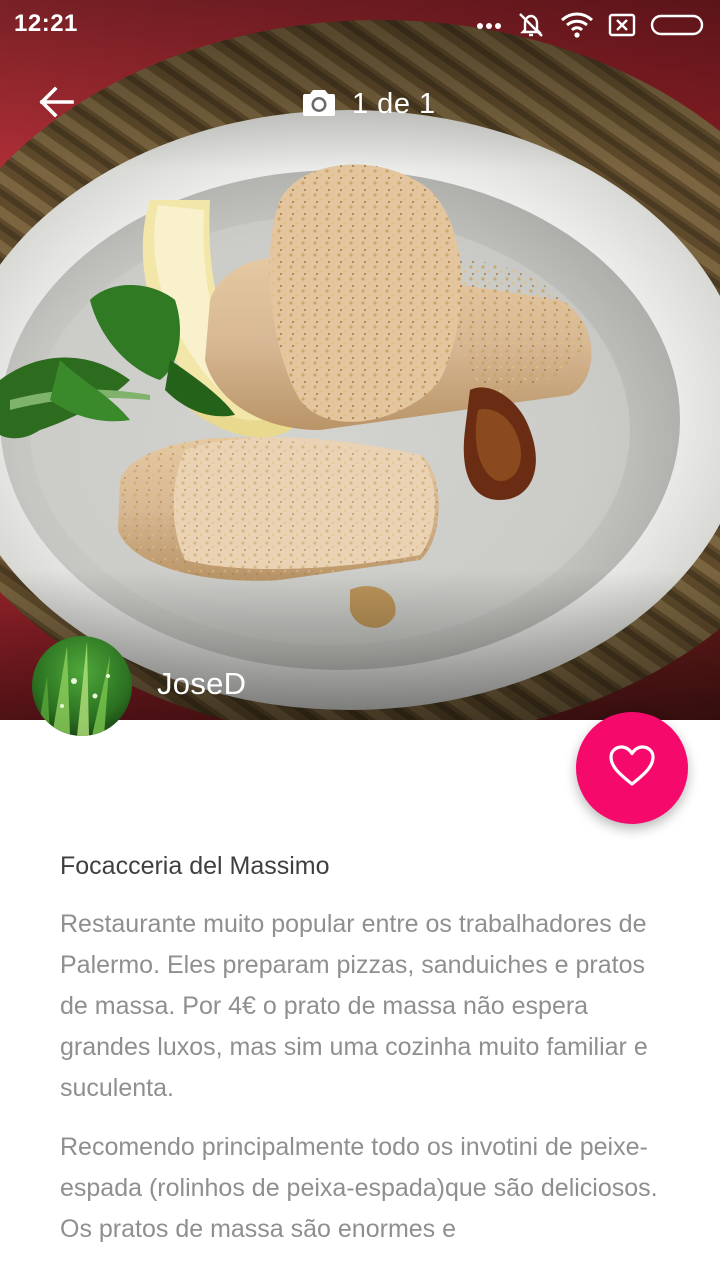 Image resolution: width=720 pixels, height=1280 pixels. I want to click on photo-counter: 1 de 1, so click(369, 104).